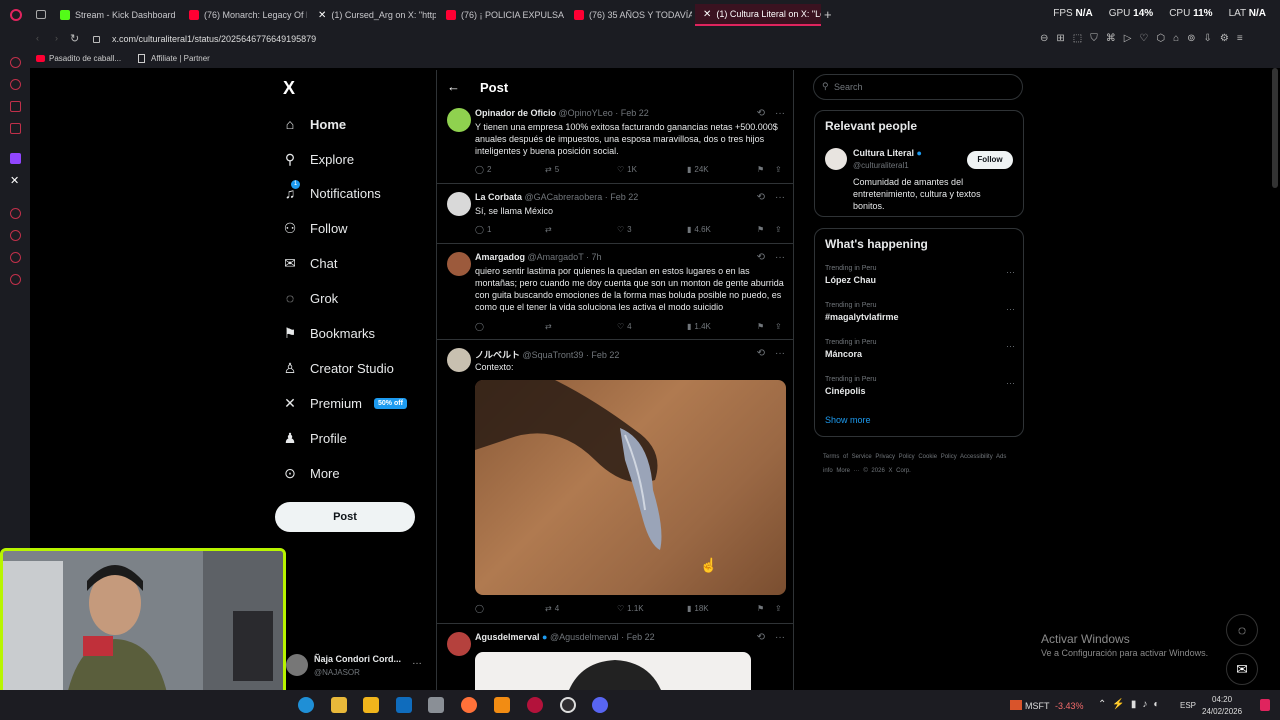  What do you see at coordinates (338, 368) in the screenshot?
I see `nav-creator-studio: ♙ Creator Studio` at bounding box center [338, 368].